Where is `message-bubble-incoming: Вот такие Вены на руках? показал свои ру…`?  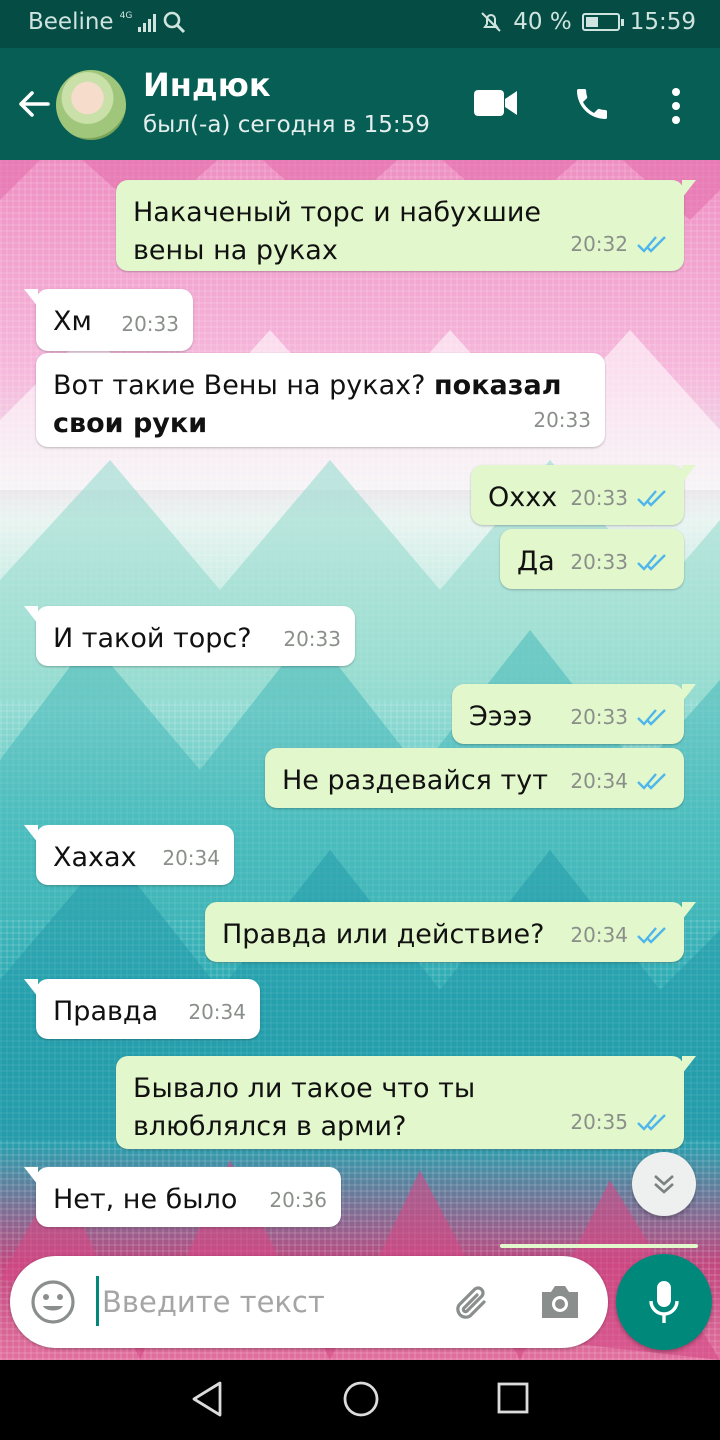 message-bubble-incoming: Вот такие Вены на руках? показал свои ру… is located at coordinates (320, 400).